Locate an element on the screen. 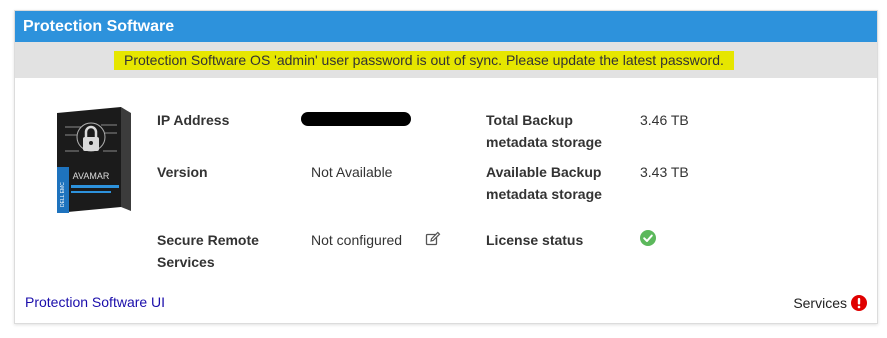 The height and width of the screenshot is (338, 887). total-backup-label-line2: metadata storage is located at coordinates (544, 142).